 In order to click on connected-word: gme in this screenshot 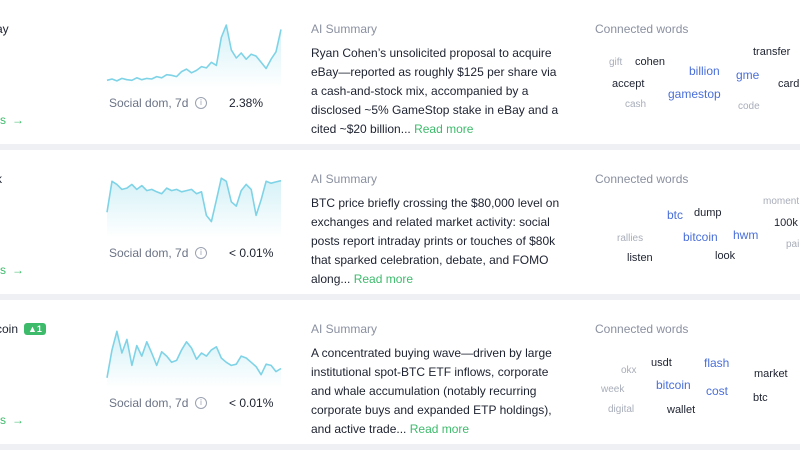, I will do `click(747, 75)`.